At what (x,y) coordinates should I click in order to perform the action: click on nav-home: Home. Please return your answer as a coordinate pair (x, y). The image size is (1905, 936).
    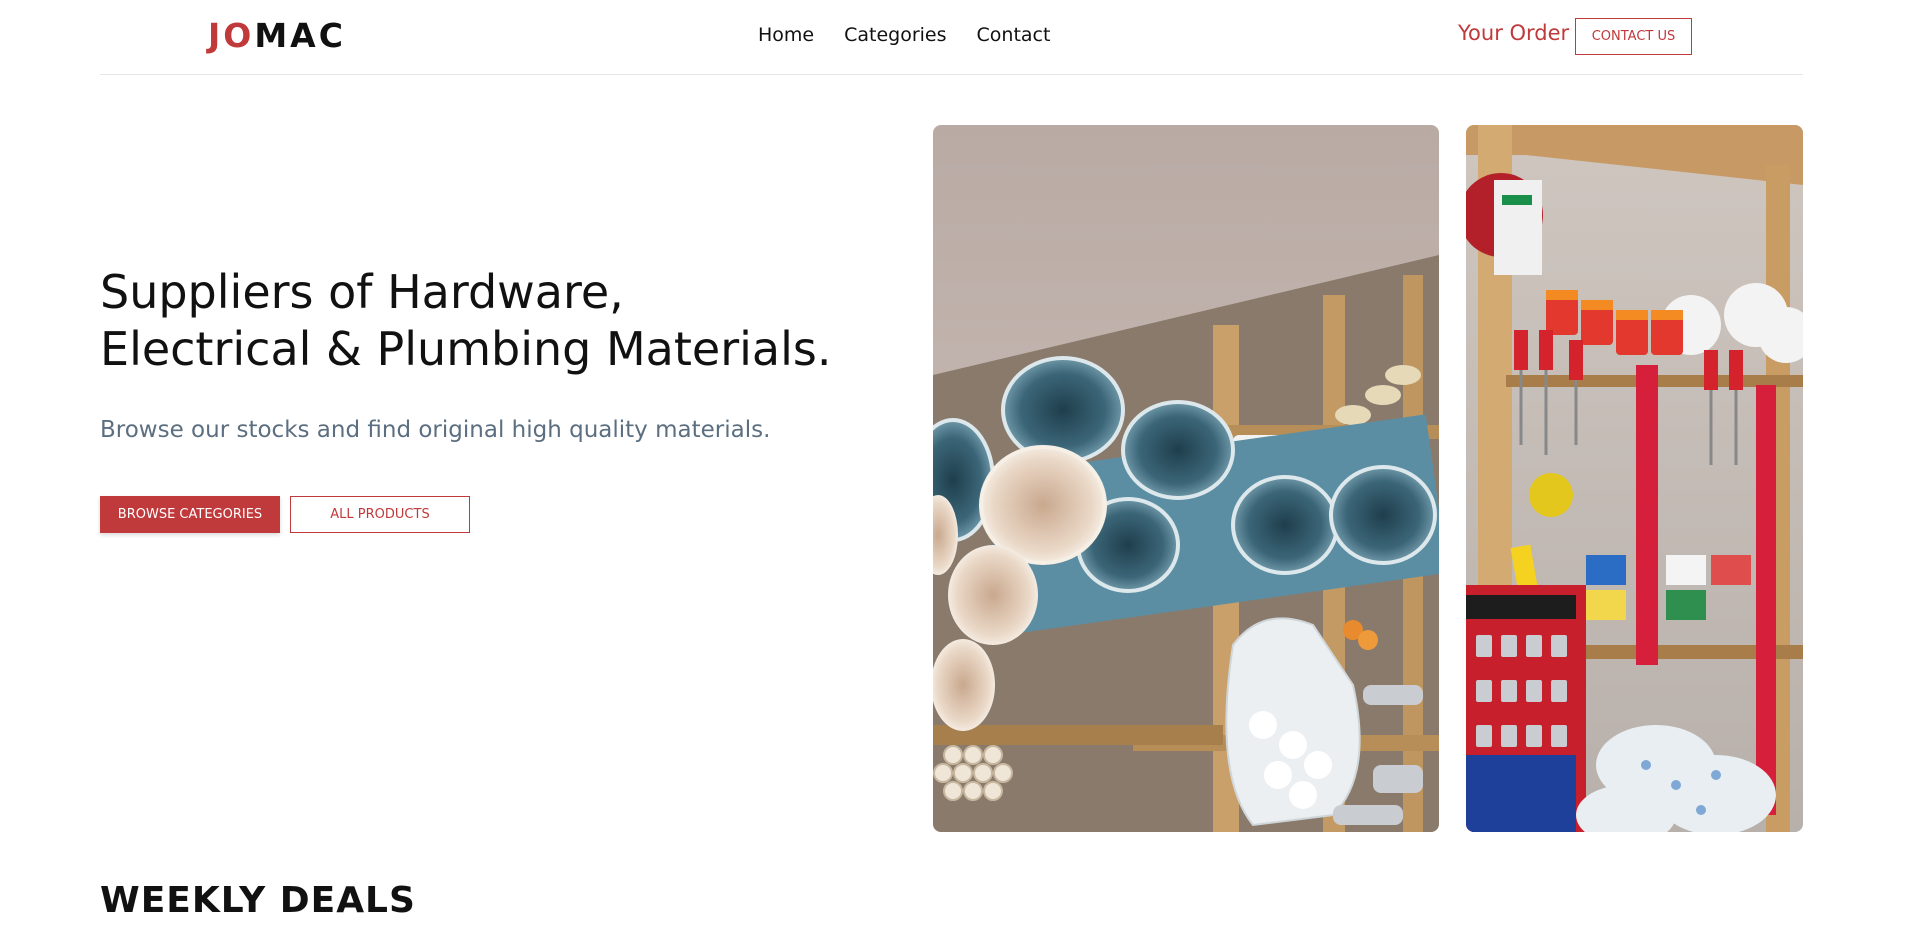
    Looking at the image, I should click on (786, 35).